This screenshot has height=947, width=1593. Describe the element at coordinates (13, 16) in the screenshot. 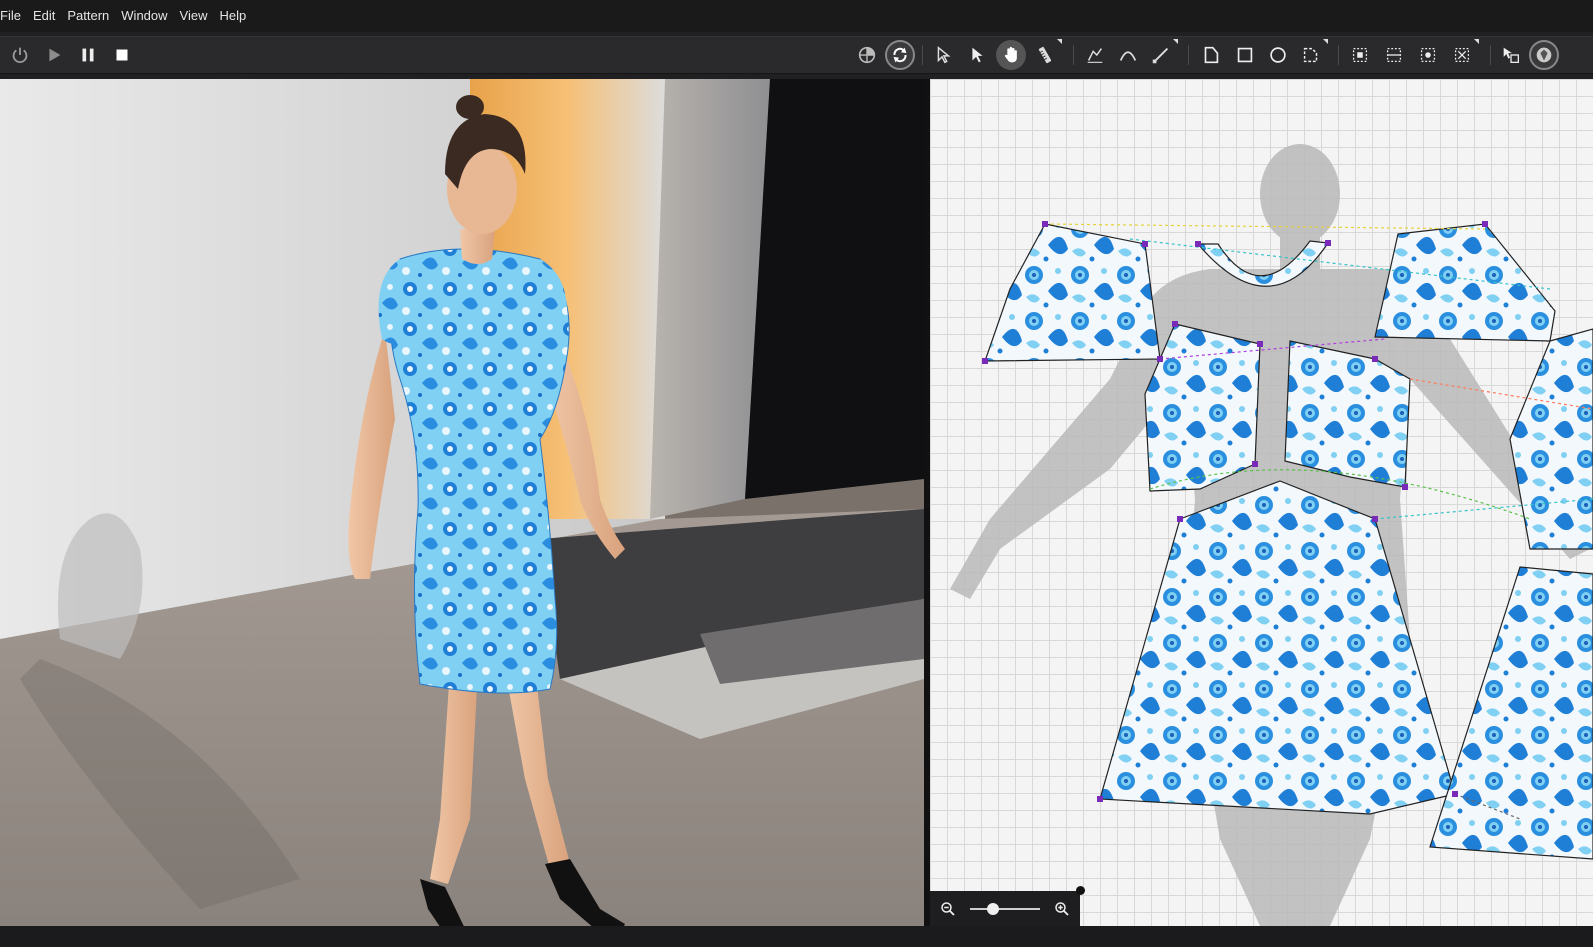

I see `menu-file: File` at that location.